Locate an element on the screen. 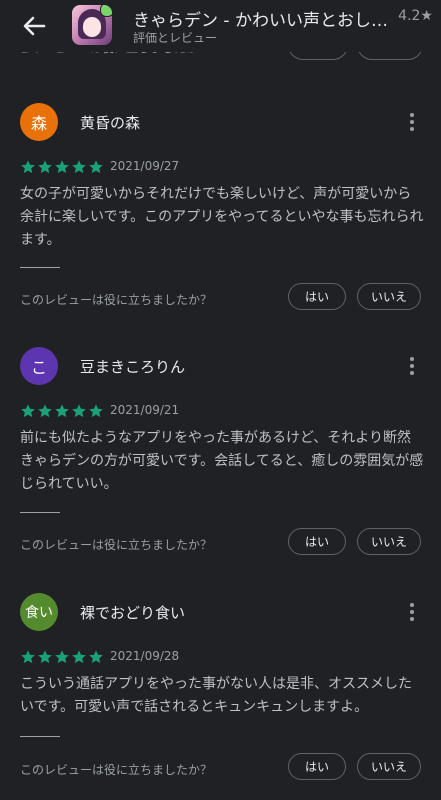 The image size is (441, 800). reviewer-avatar: 食い is located at coordinates (39, 612).